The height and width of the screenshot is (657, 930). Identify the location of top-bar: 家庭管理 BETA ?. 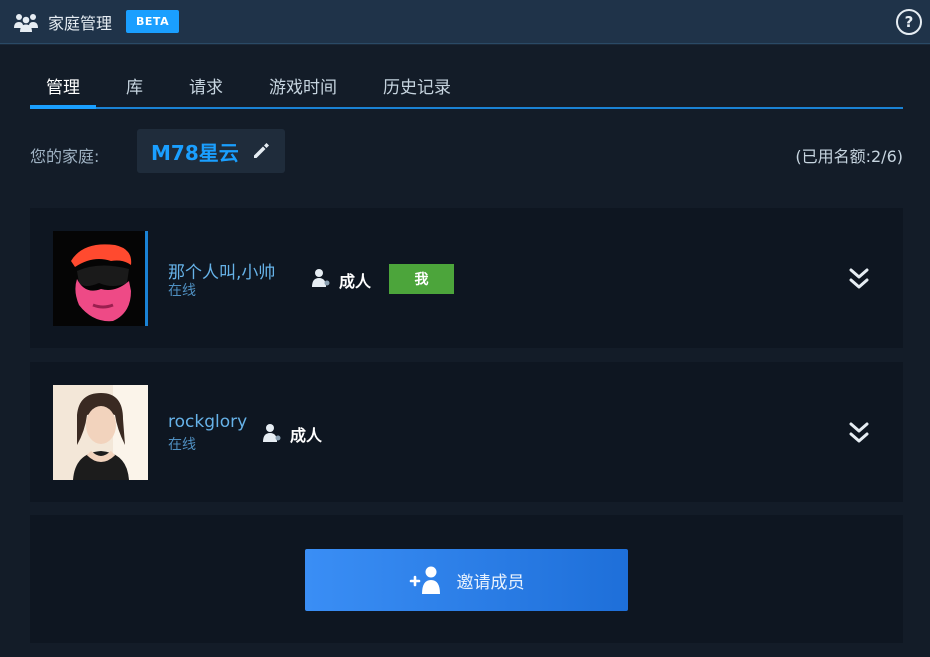
(465, 22).